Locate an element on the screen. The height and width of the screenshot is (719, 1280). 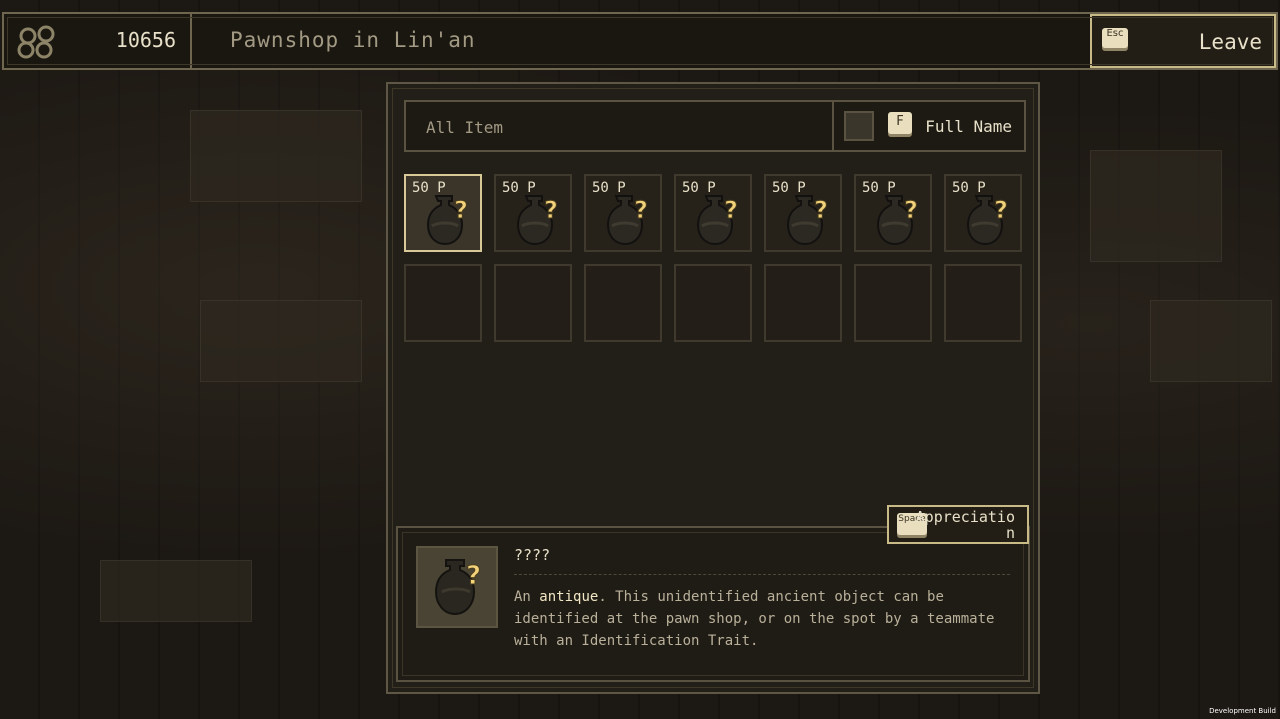
divider is located at coordinates (762, 574).